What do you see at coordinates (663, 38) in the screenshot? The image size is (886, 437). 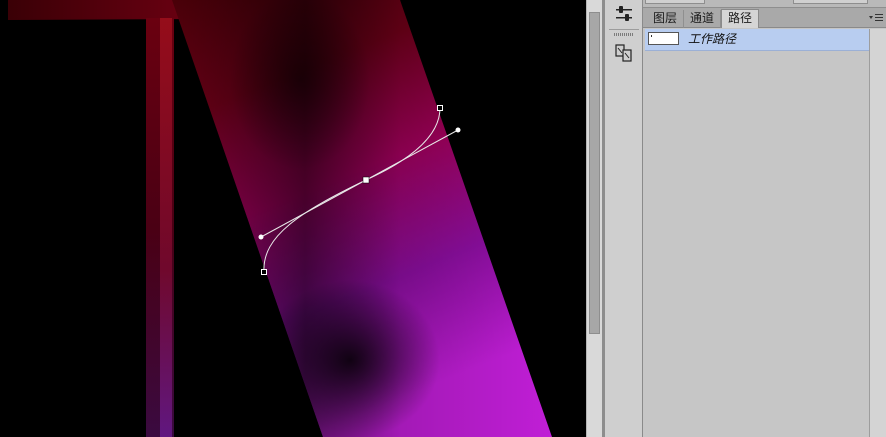 I see `path-thumbnail` at bounding box center [663, 38].